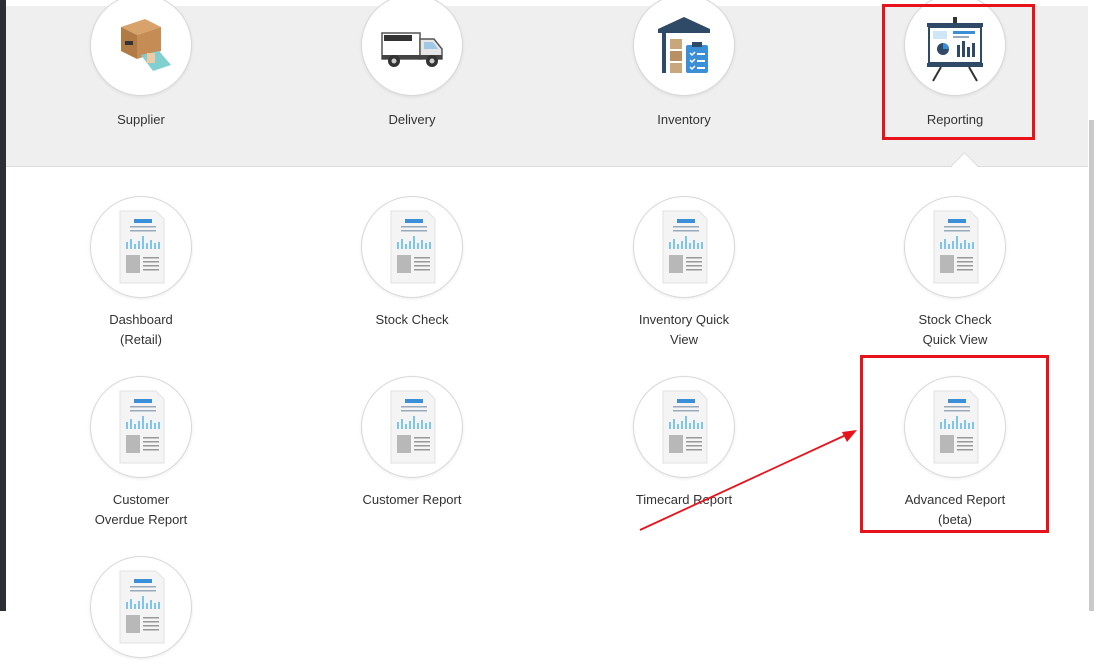  What do you see at coordinates (748, 480) in the screenshot?
I see `annotation-arrow` at bounding box center [748, 480].